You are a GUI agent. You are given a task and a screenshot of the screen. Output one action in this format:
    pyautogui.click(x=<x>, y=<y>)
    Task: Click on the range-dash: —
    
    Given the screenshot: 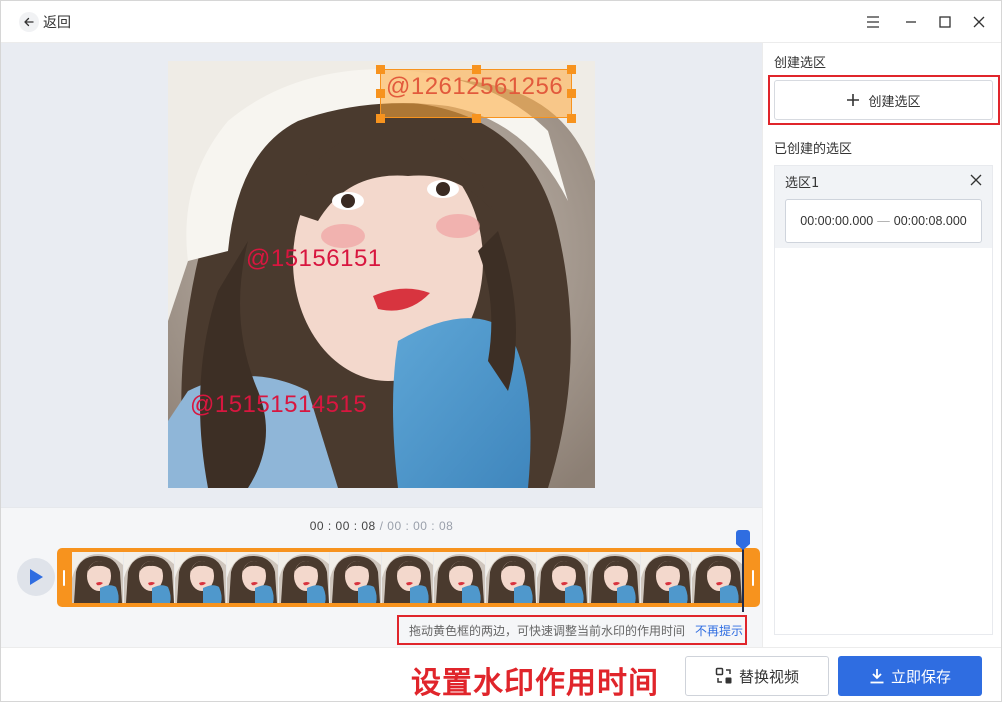 What is the action you would take?
    pyautogui.click(x=883, y=221)
    